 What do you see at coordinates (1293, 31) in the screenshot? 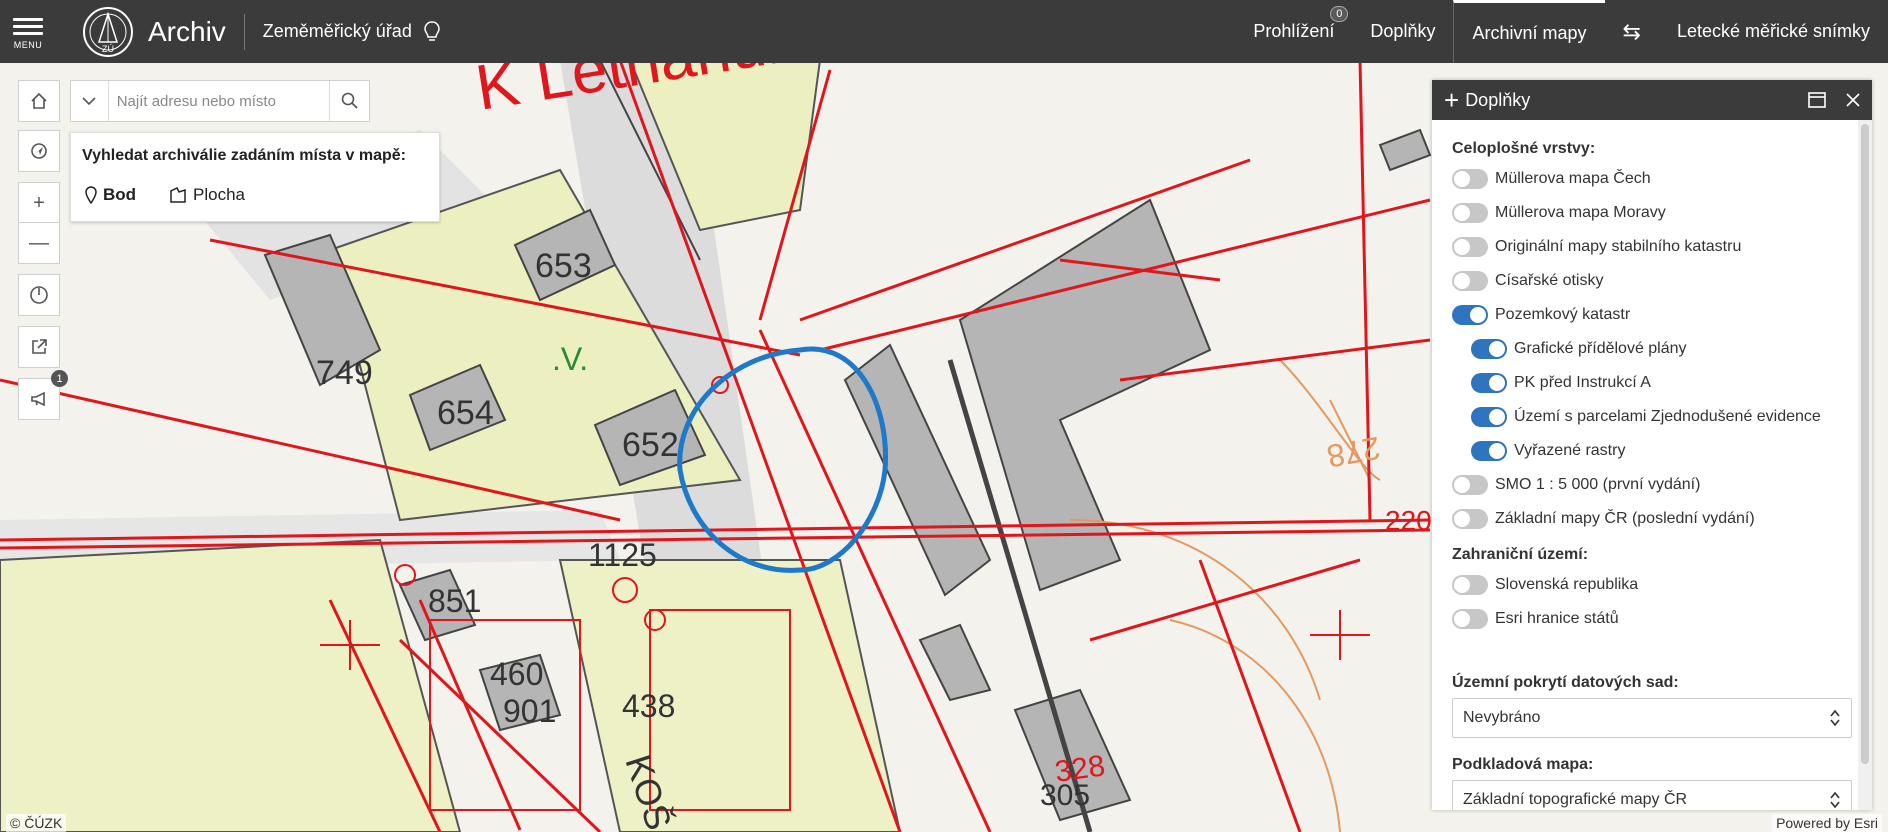
I see `nav-prohlizeni: Prohlížení 0` at bounding box center [1293, 31].